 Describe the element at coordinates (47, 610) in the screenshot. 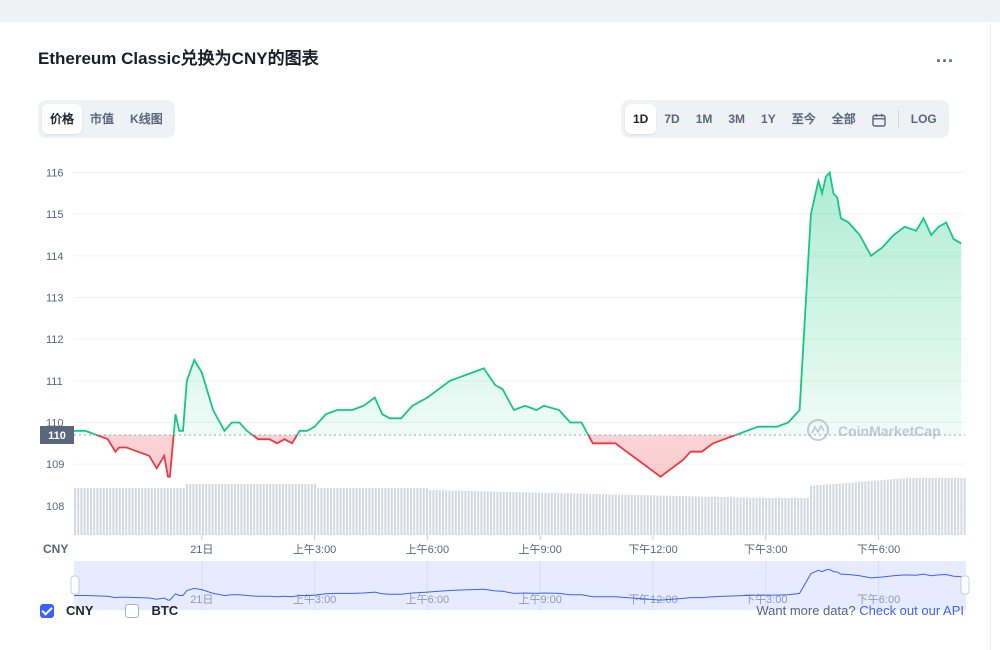

I see `cny-checkbox` at that location.